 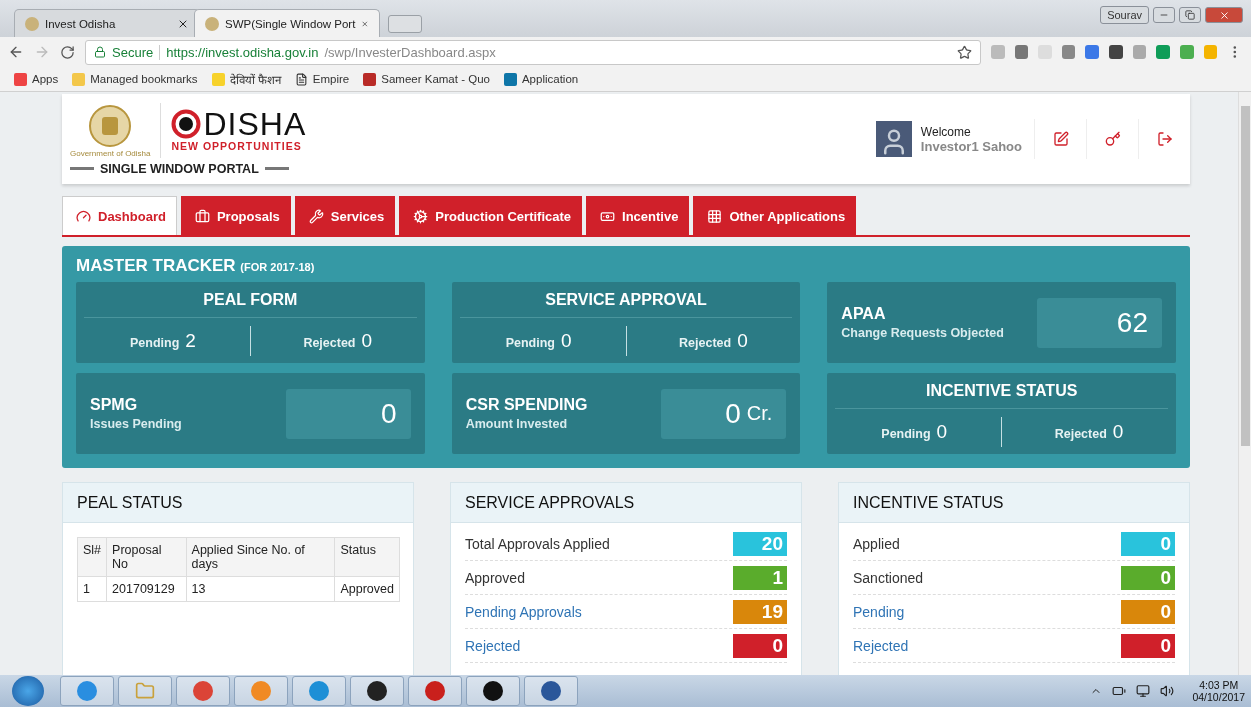 What do you see at coordinates (1143, 691) in the screenshot?
I see `network-icon` at bounding box center [1143, 691].